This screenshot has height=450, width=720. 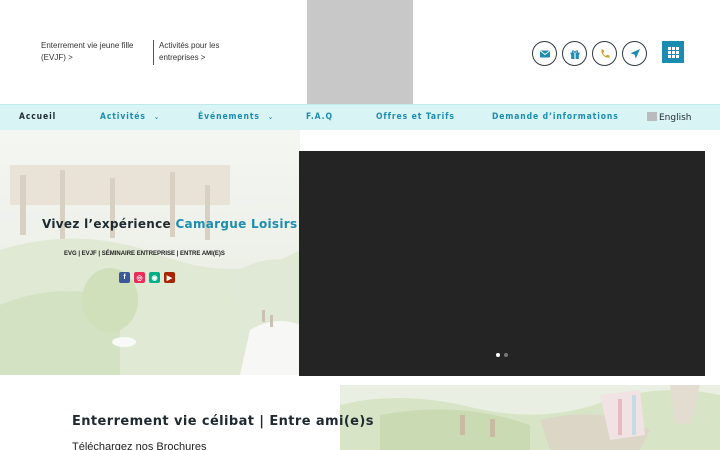 I want to click on gift-button, so click(x=574, y=53).